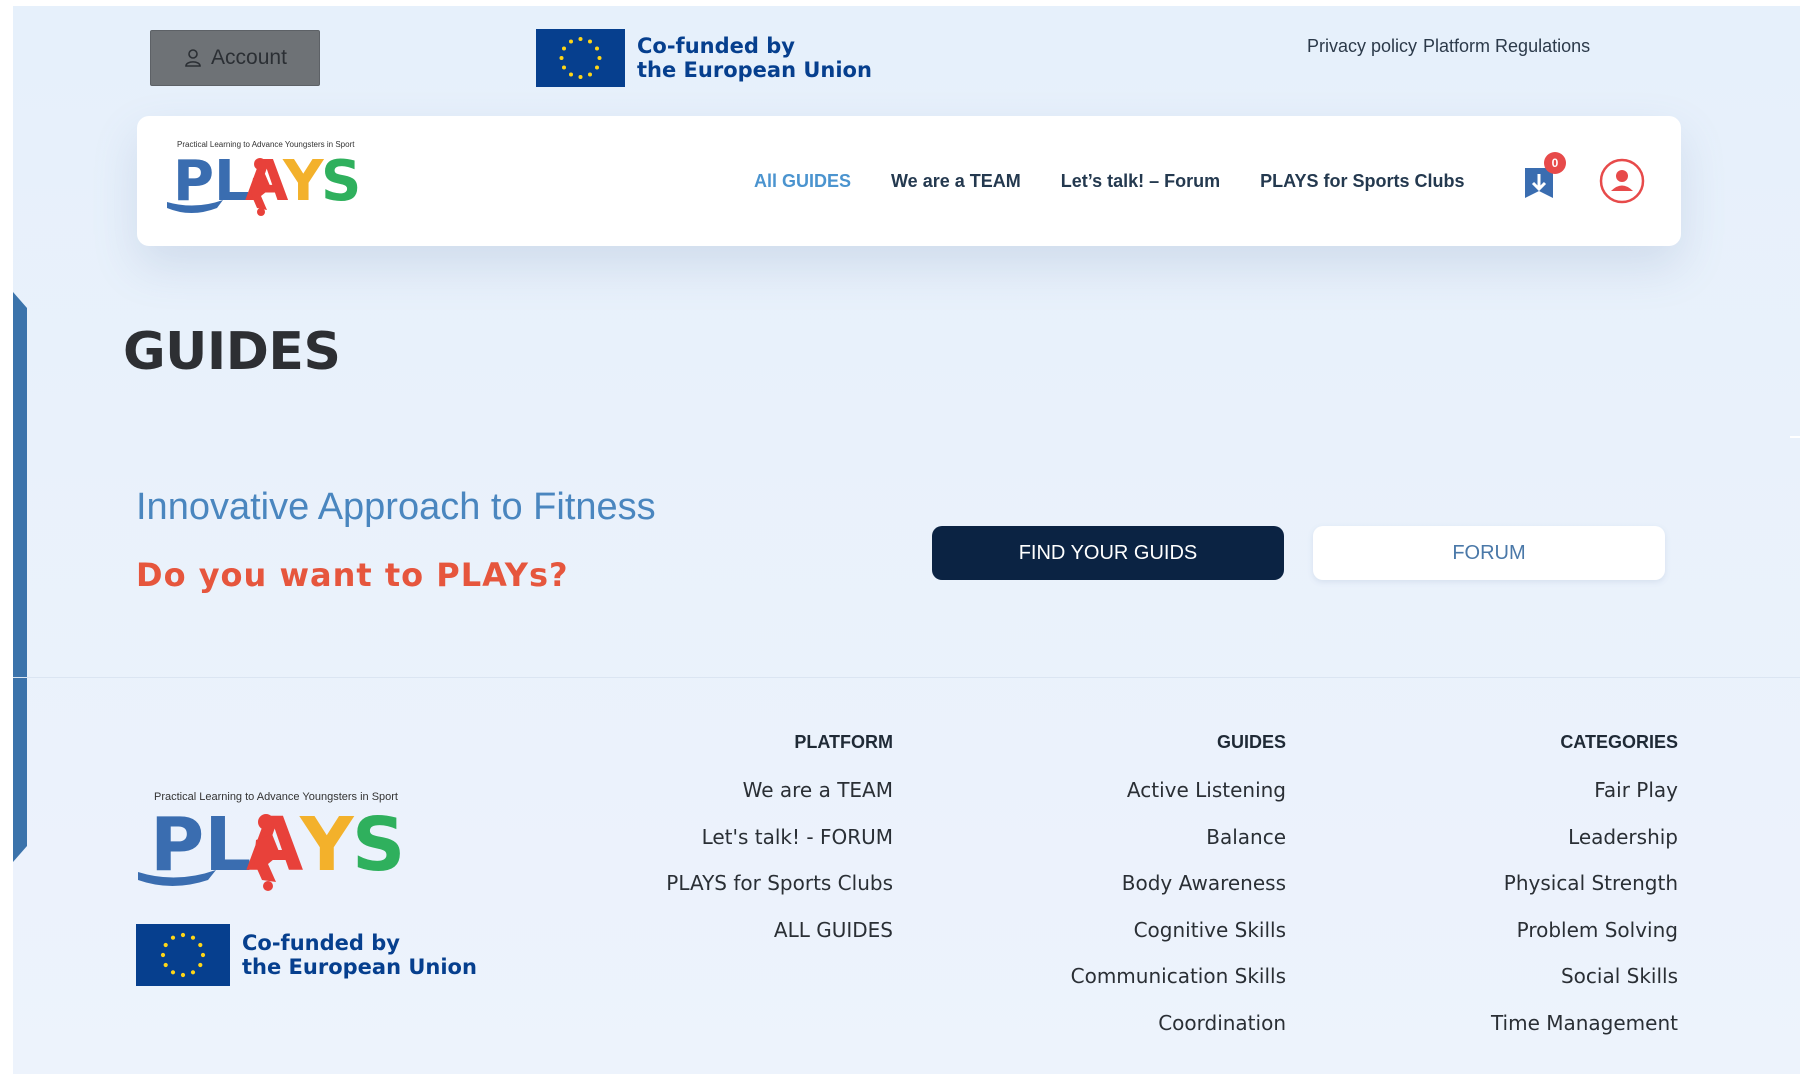  I want to click on footer-link-lets-talk-forum: Let's talk! - FORUM, so click(779, 845).